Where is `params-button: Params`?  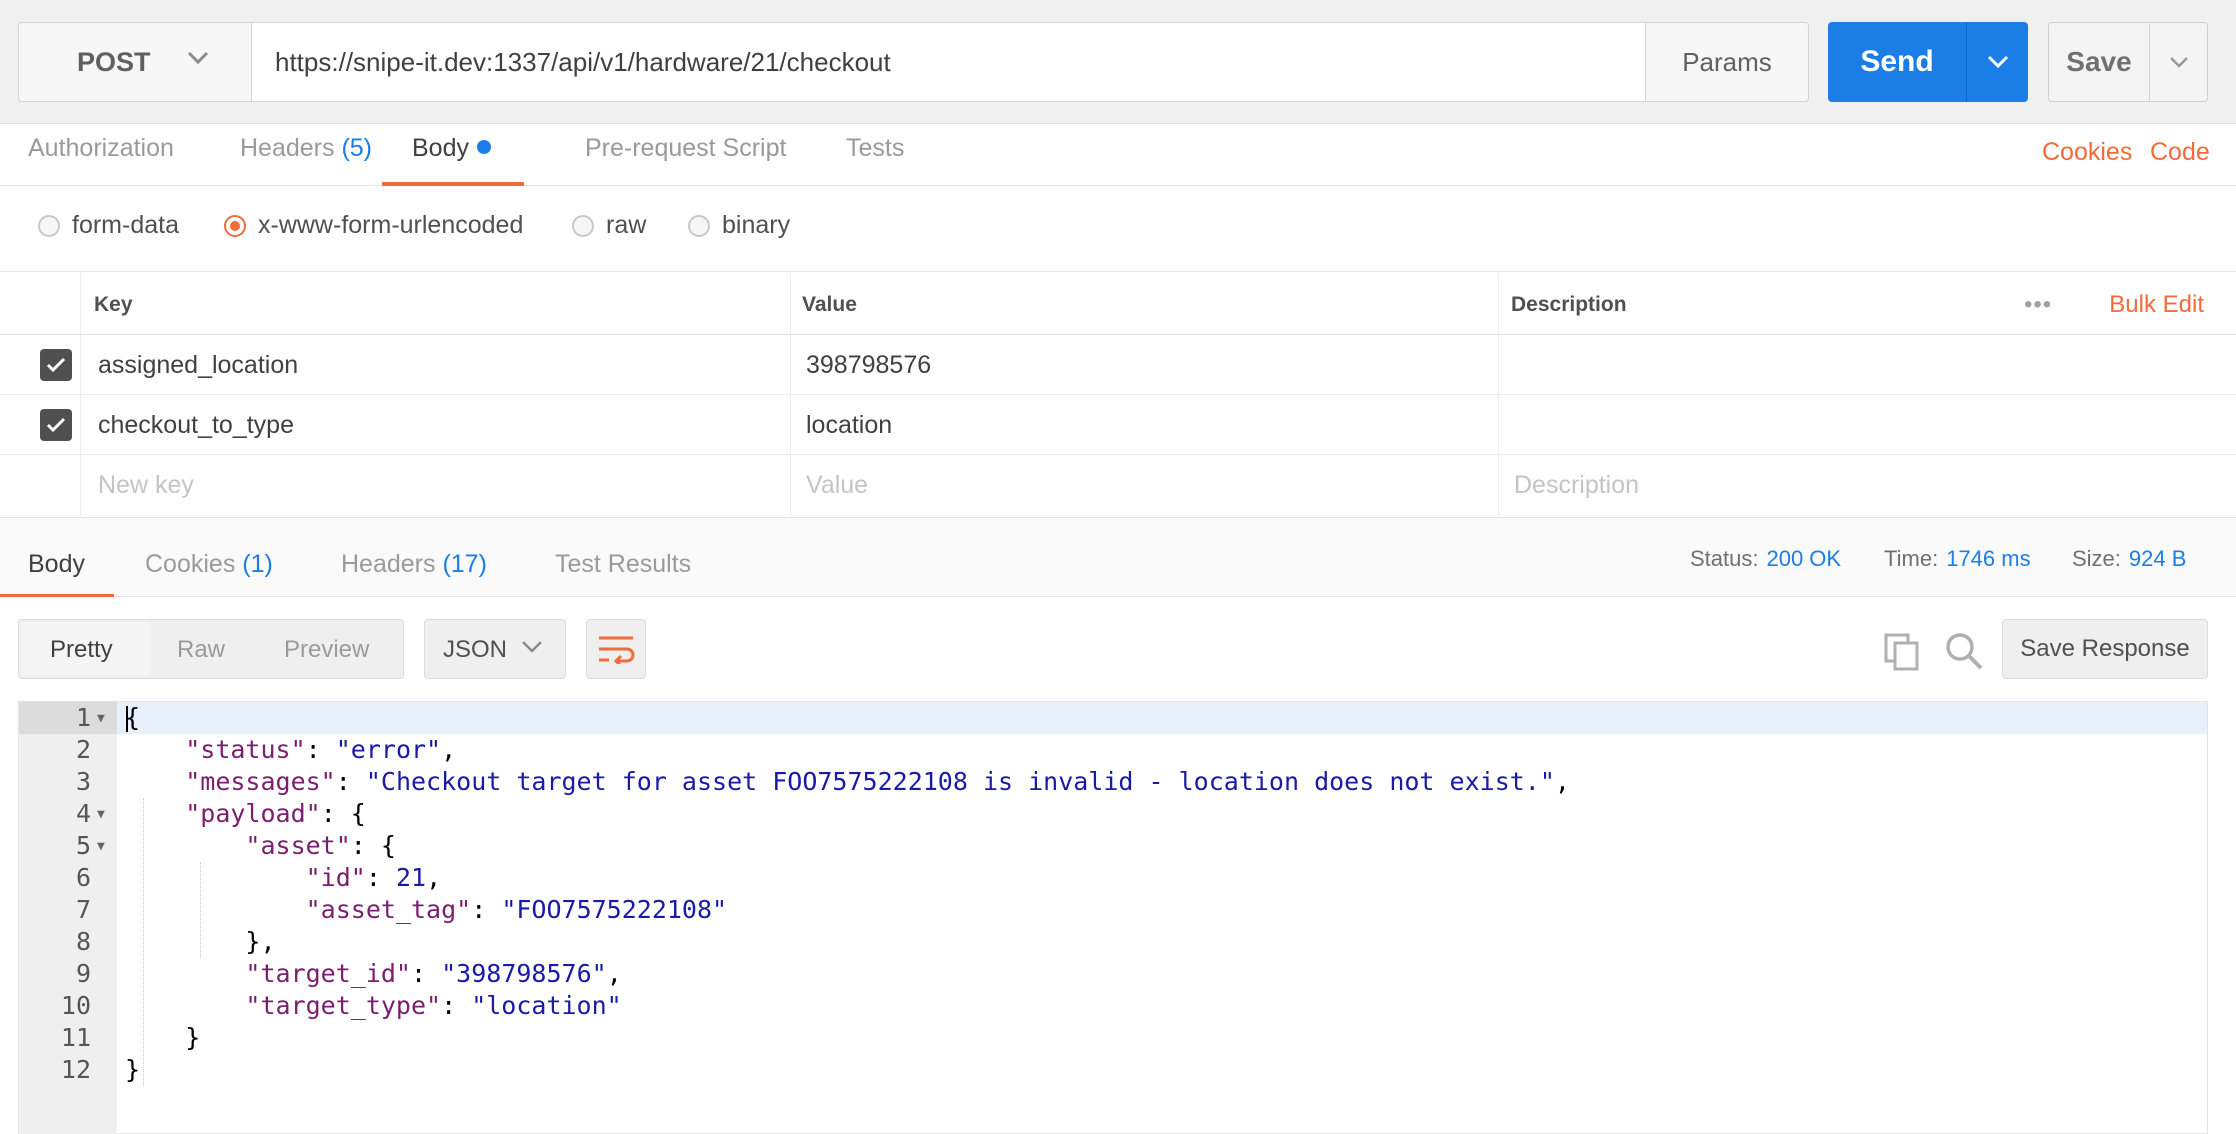 params-button: Params is located at coordinates (1727, 62).